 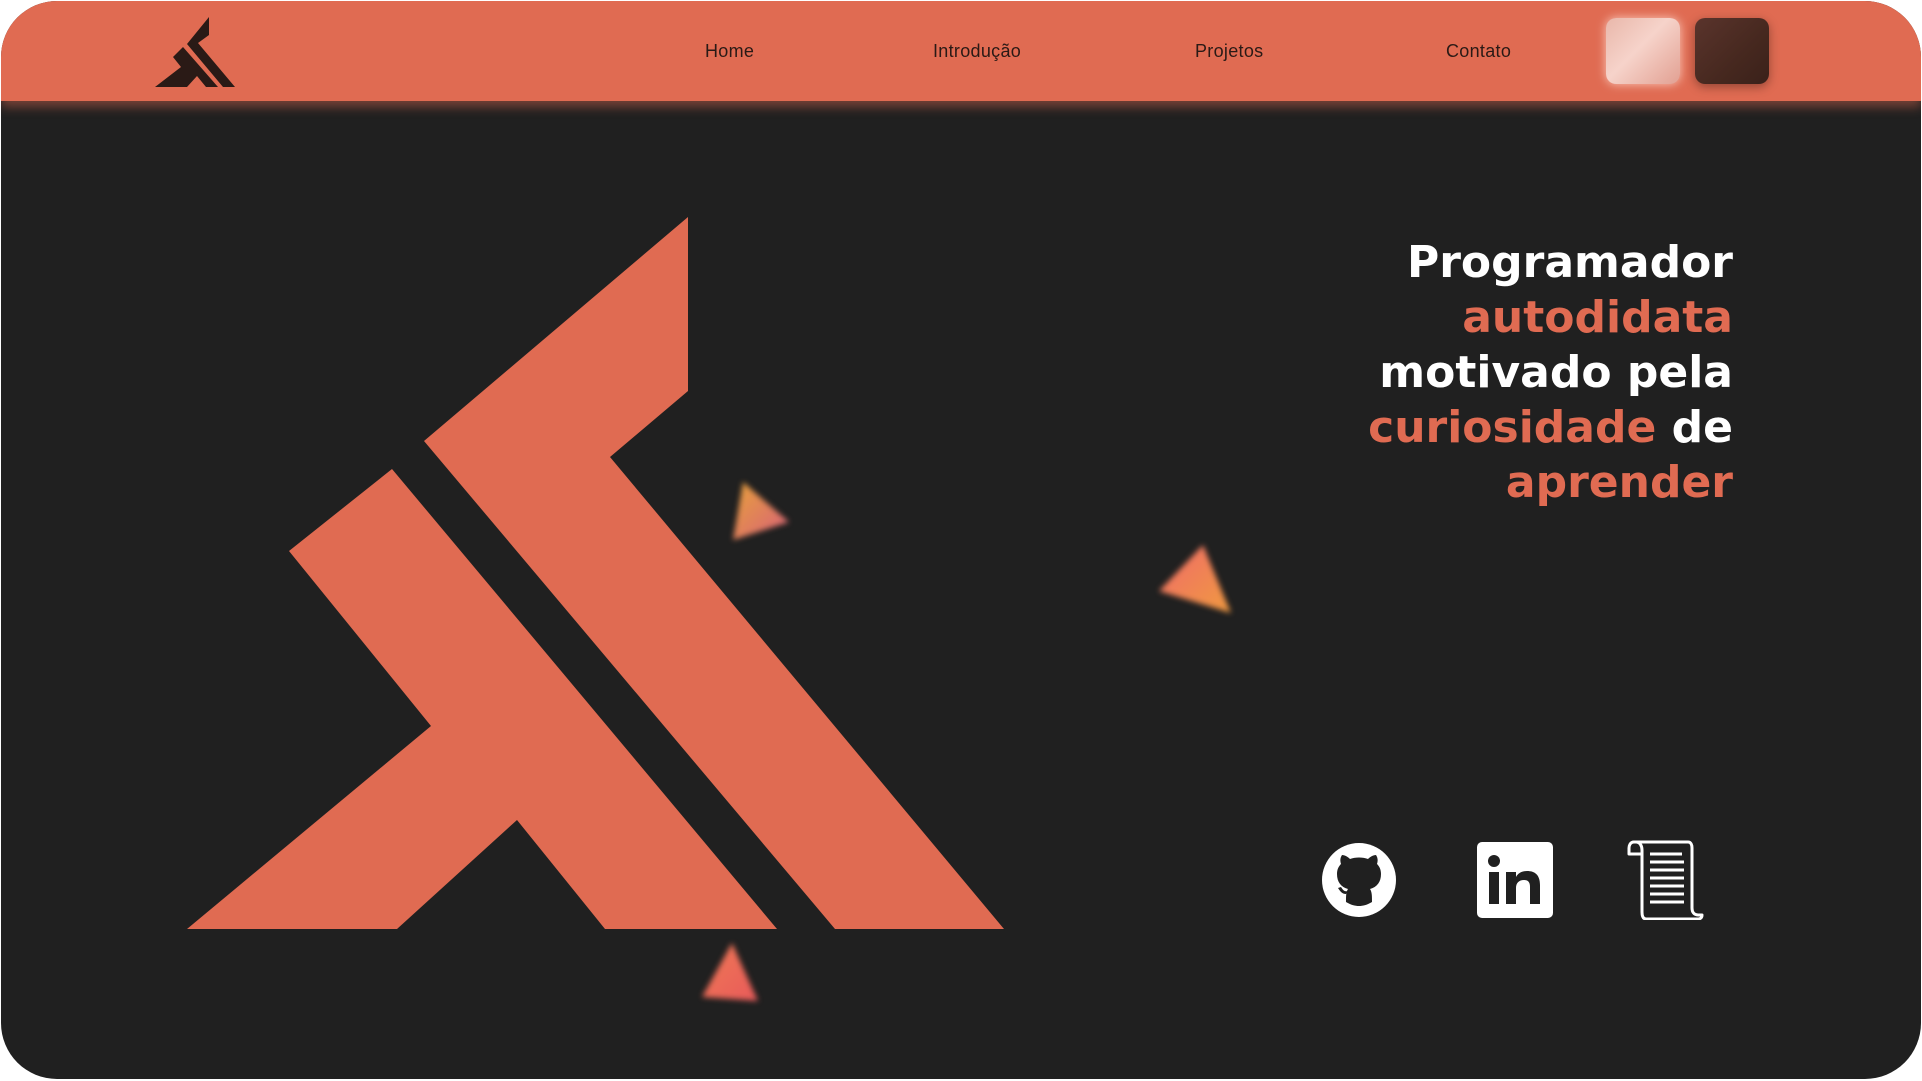 I want to click on navbar: Home Introdução Projetos Contato, so click(x=961, y=51).